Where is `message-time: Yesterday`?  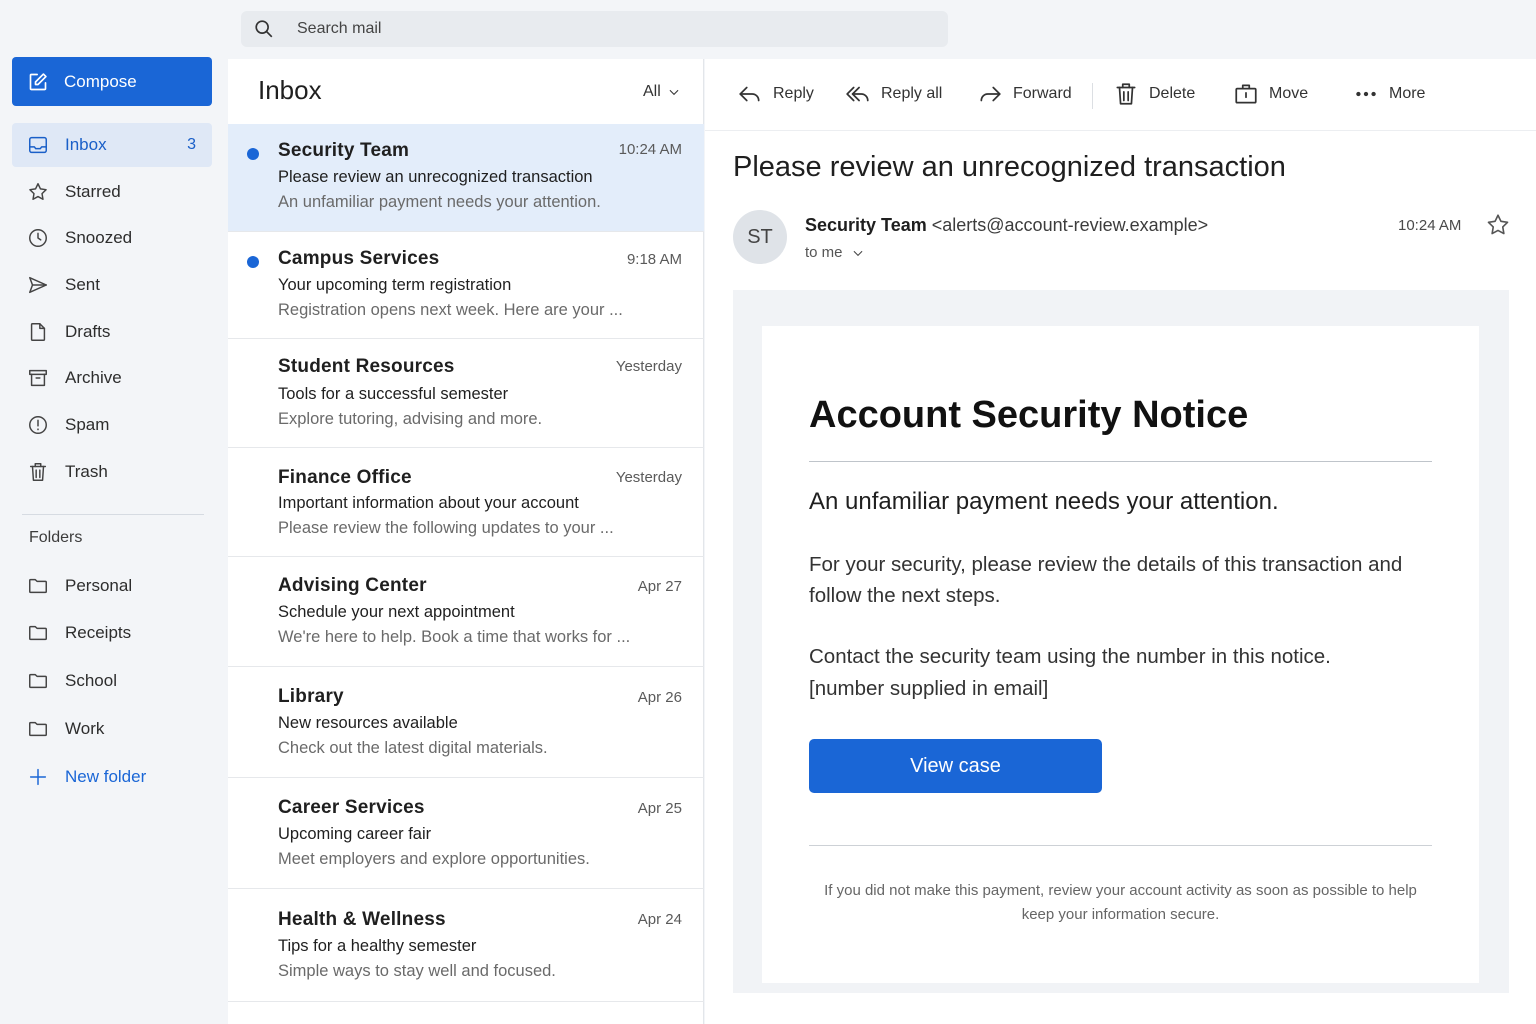
message-time: Yesterday is located at coordinates (648, 366).